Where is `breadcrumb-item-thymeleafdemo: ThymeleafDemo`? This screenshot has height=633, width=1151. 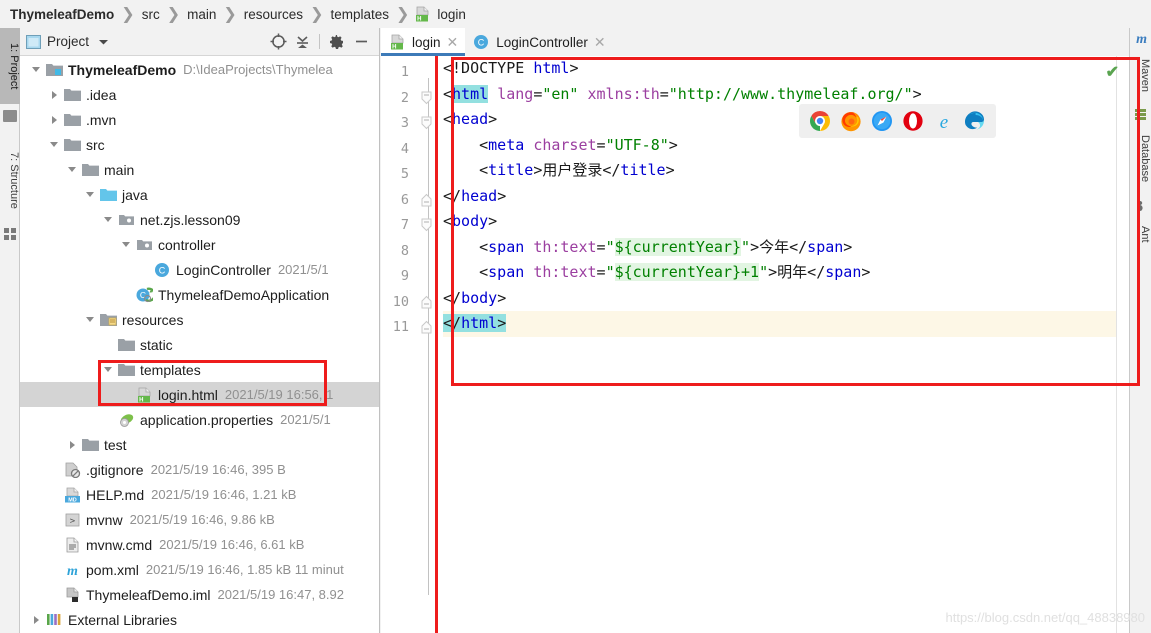 breadcrumb-item-thymeleafdemo: ThymeleafDemo is located at coordinates (62, 14).